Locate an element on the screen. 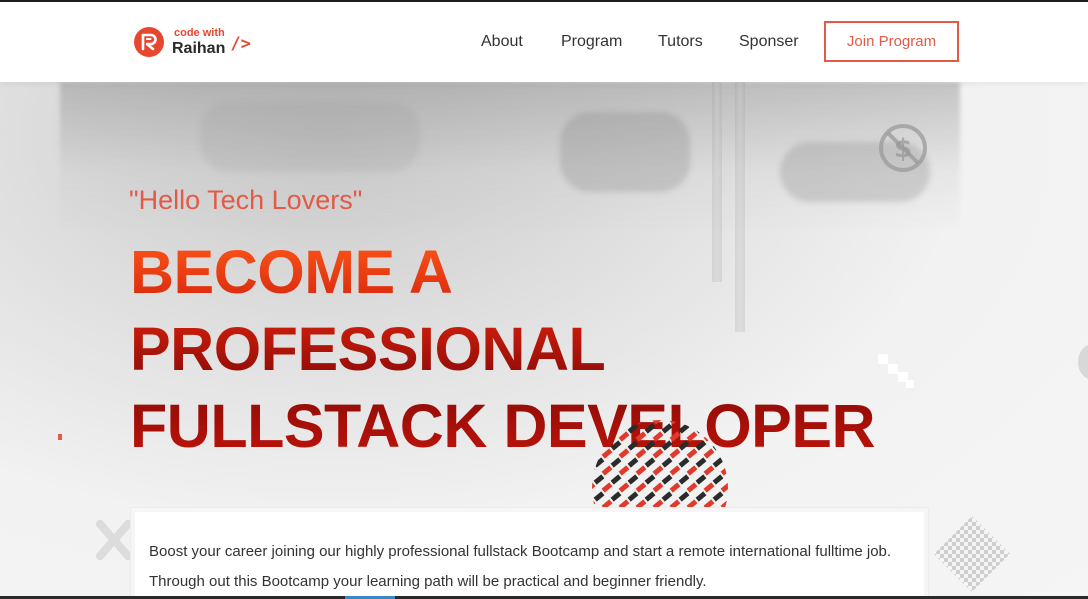  decor-cross-shape is located at coordinates (114, 540).